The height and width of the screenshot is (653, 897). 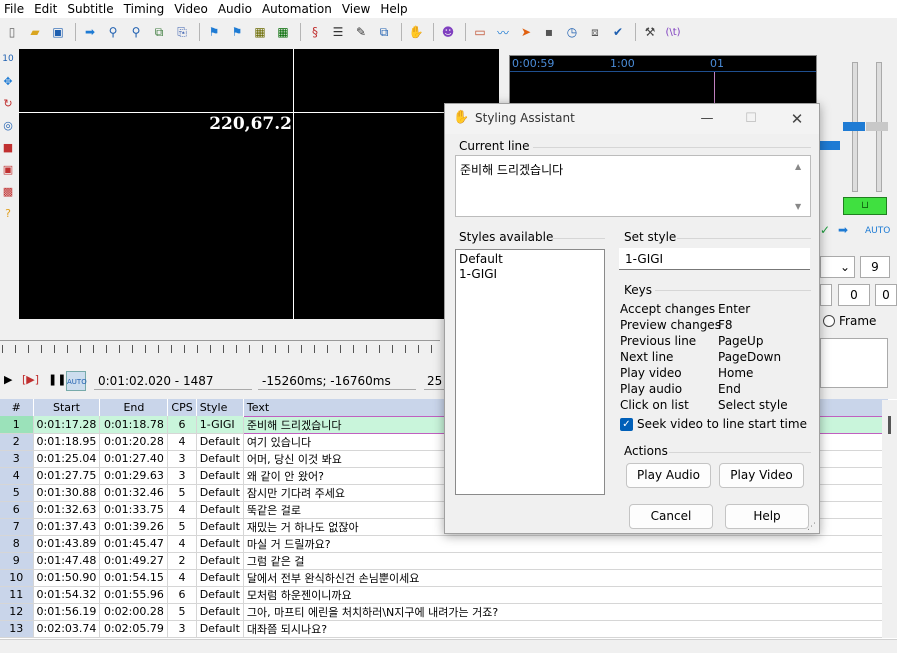 I want to click on film-icon-2: ▦, so click(x=283, y=32).